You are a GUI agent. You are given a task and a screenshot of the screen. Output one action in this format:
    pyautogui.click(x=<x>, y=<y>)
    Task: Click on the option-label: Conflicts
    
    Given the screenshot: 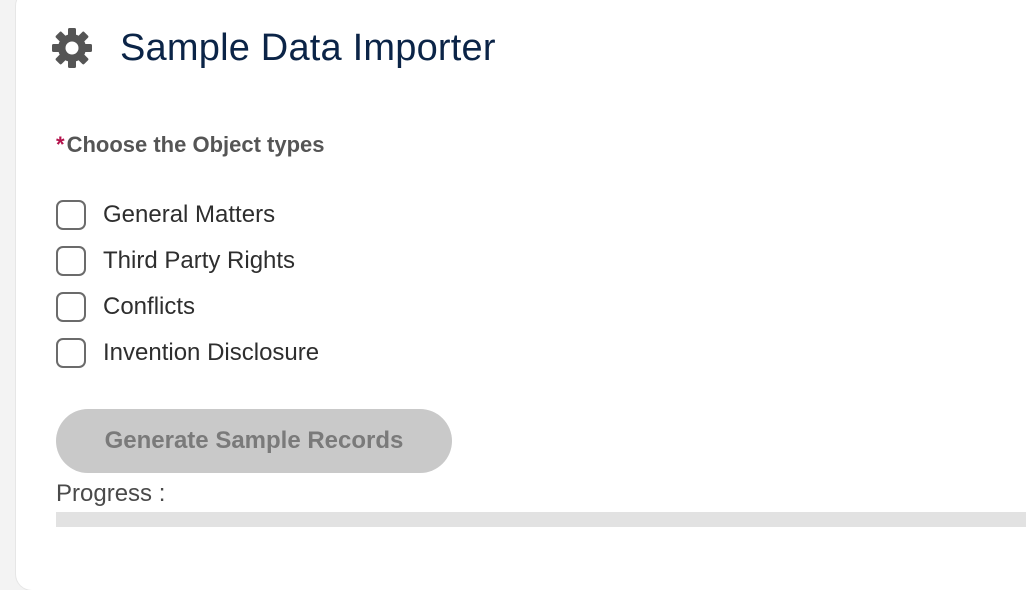 What is the action you would take?
    pyautogui.click(x=149, y=306)
    